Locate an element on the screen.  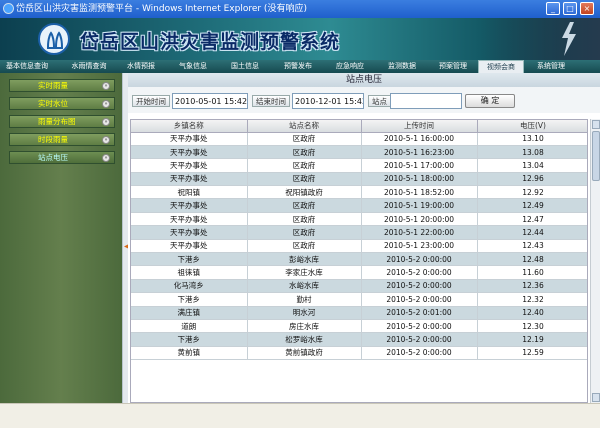
minimize-button: _ is located at coordinates (553, 8).